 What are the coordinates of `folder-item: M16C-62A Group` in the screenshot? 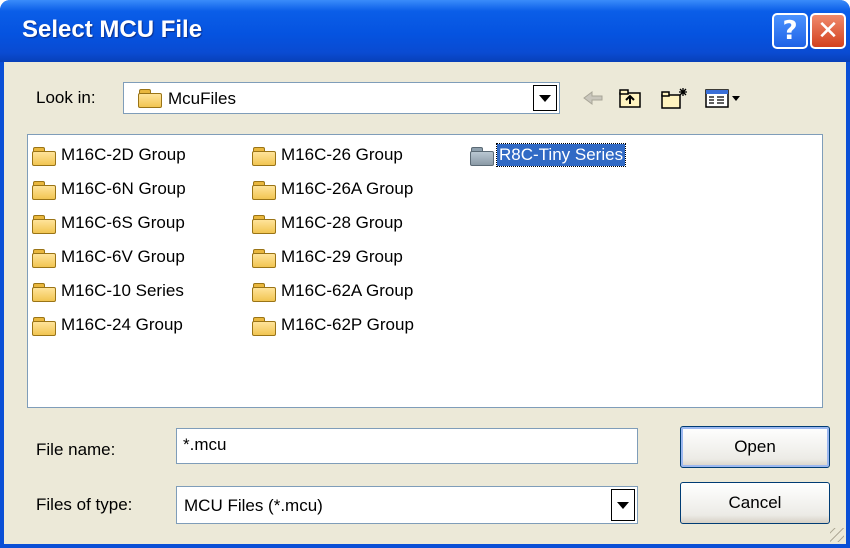 It's located at (333, 291).